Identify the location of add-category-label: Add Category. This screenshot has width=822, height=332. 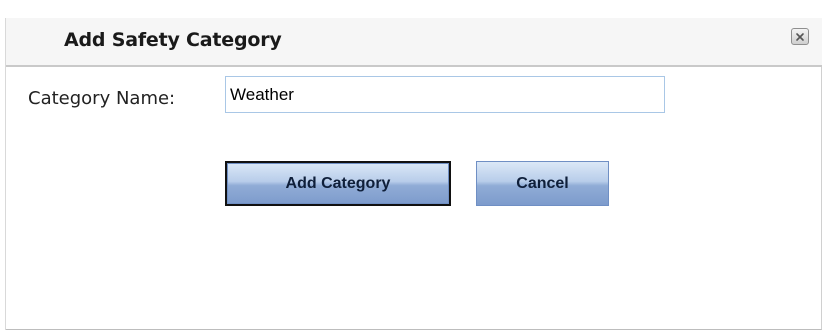
(338, 183).